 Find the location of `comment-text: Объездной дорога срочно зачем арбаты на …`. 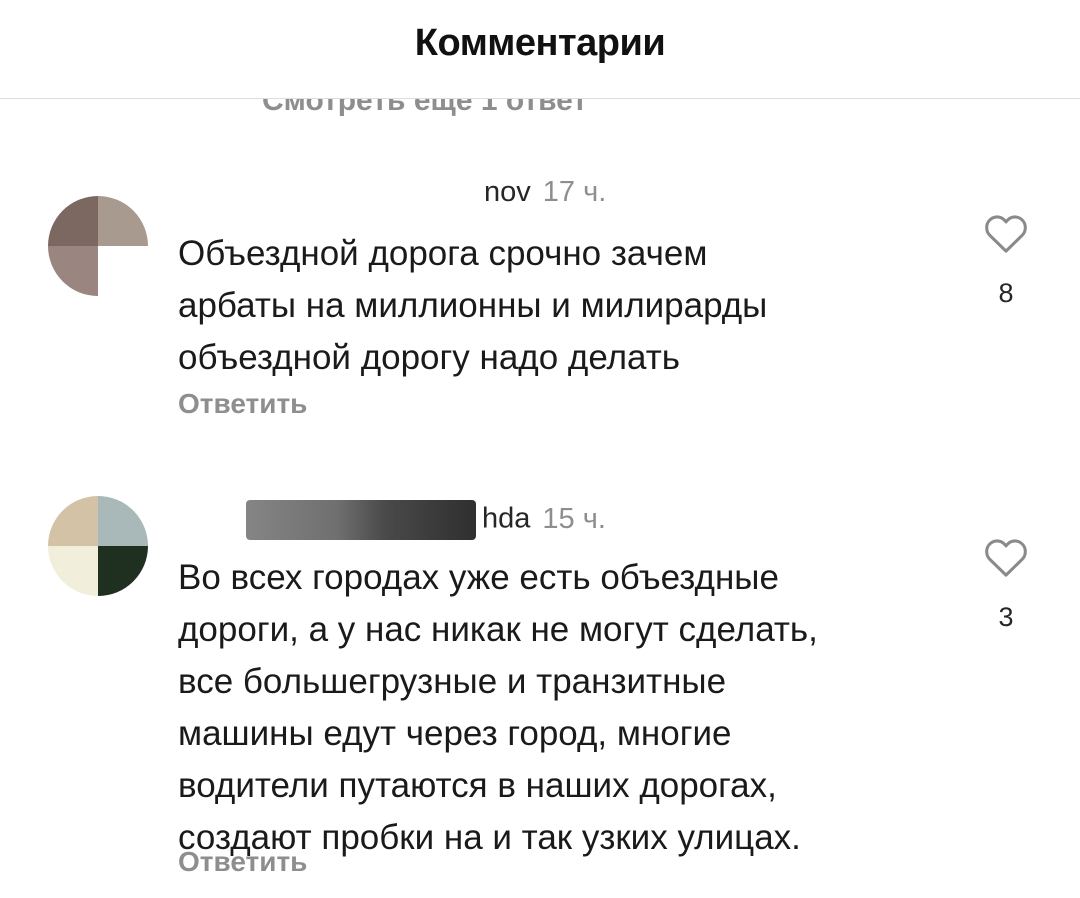

comment-text: Объездной дорога срочно зачем арбаты на … is located at coordinates (473, 305).